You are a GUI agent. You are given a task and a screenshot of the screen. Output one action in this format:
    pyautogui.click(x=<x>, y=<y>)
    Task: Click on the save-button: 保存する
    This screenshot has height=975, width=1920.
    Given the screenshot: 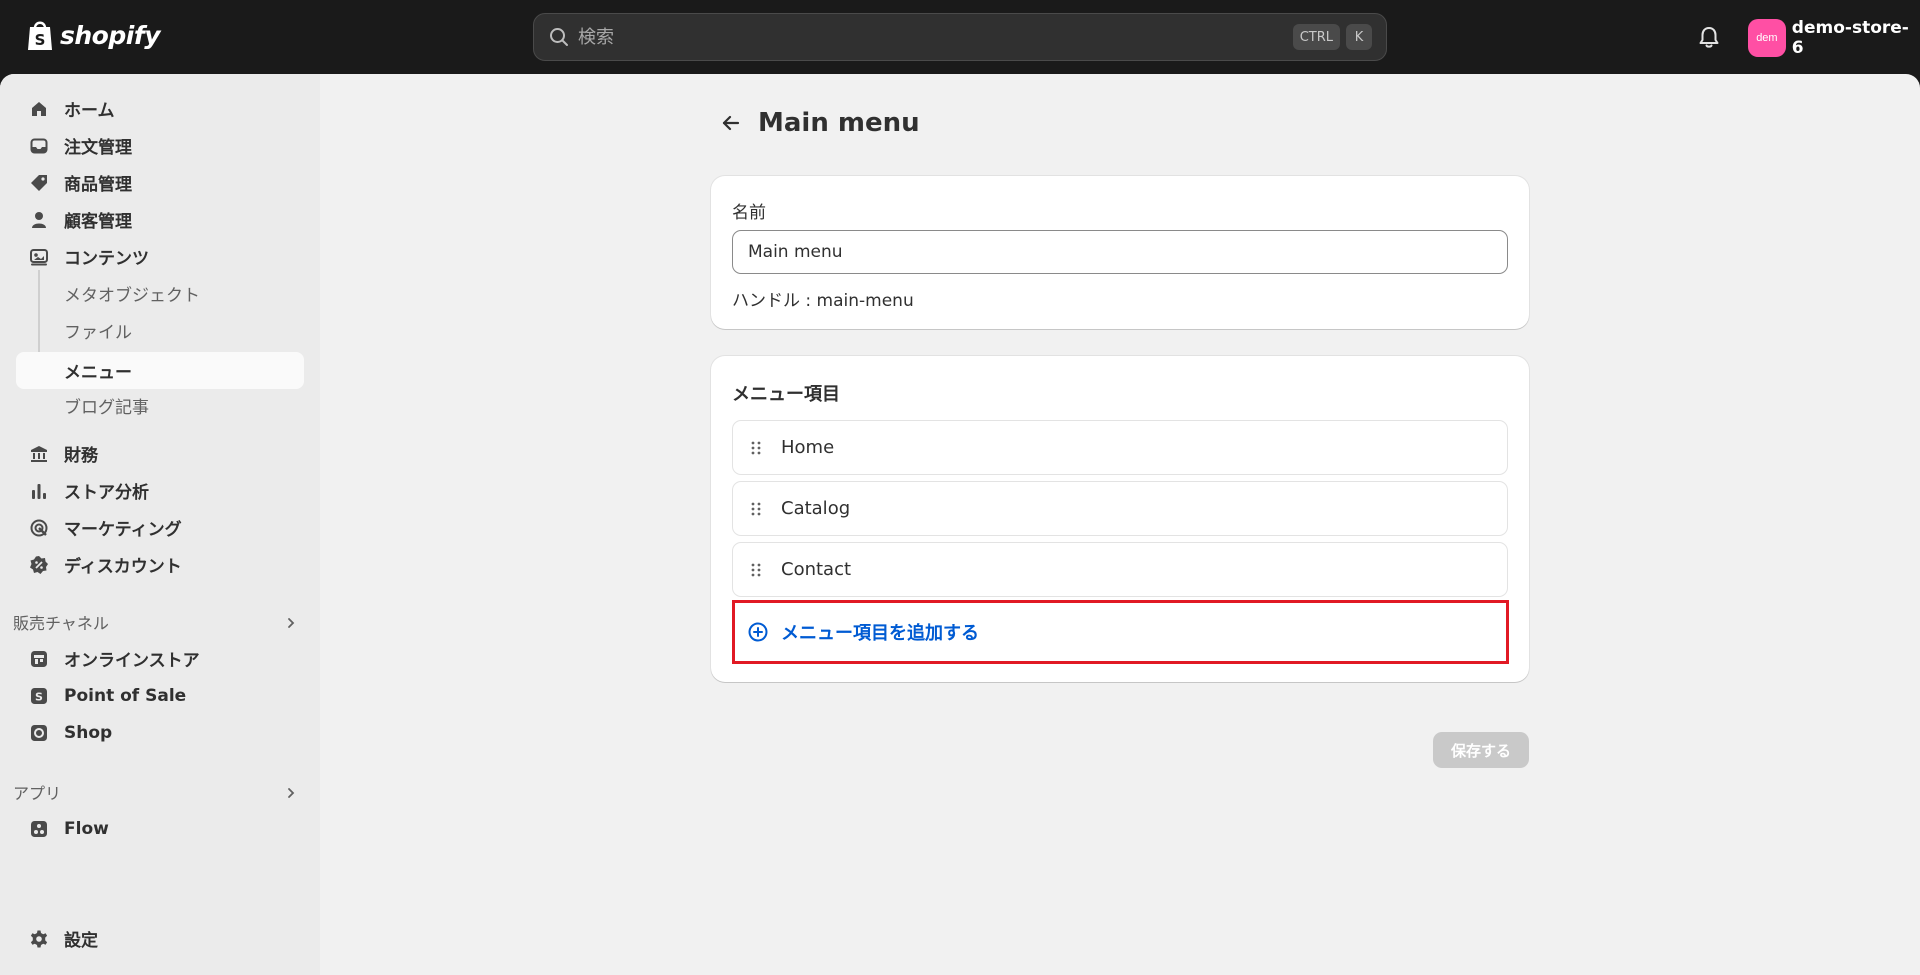 What is the action you would take?
    pyautogui.click(x=1481, y=750)
    